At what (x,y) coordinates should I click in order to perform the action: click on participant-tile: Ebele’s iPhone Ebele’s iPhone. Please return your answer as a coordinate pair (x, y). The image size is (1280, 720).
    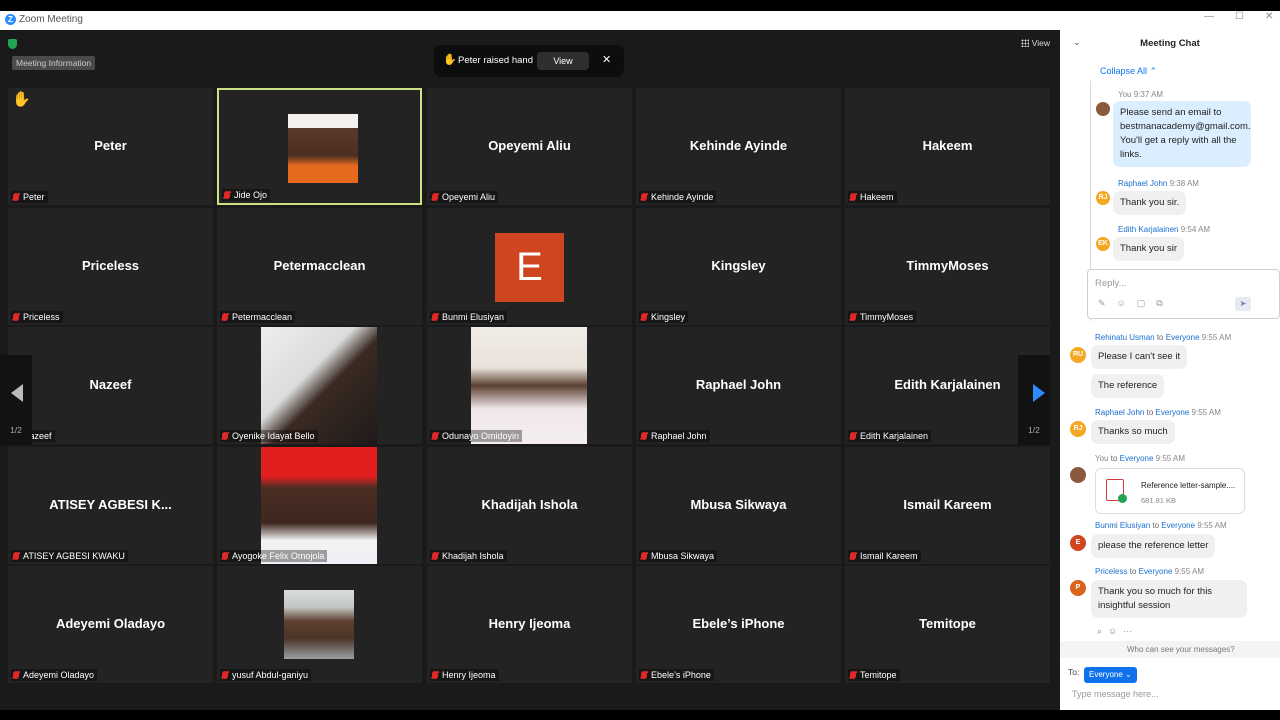
    Looking at the image, I should click on (738, 624).